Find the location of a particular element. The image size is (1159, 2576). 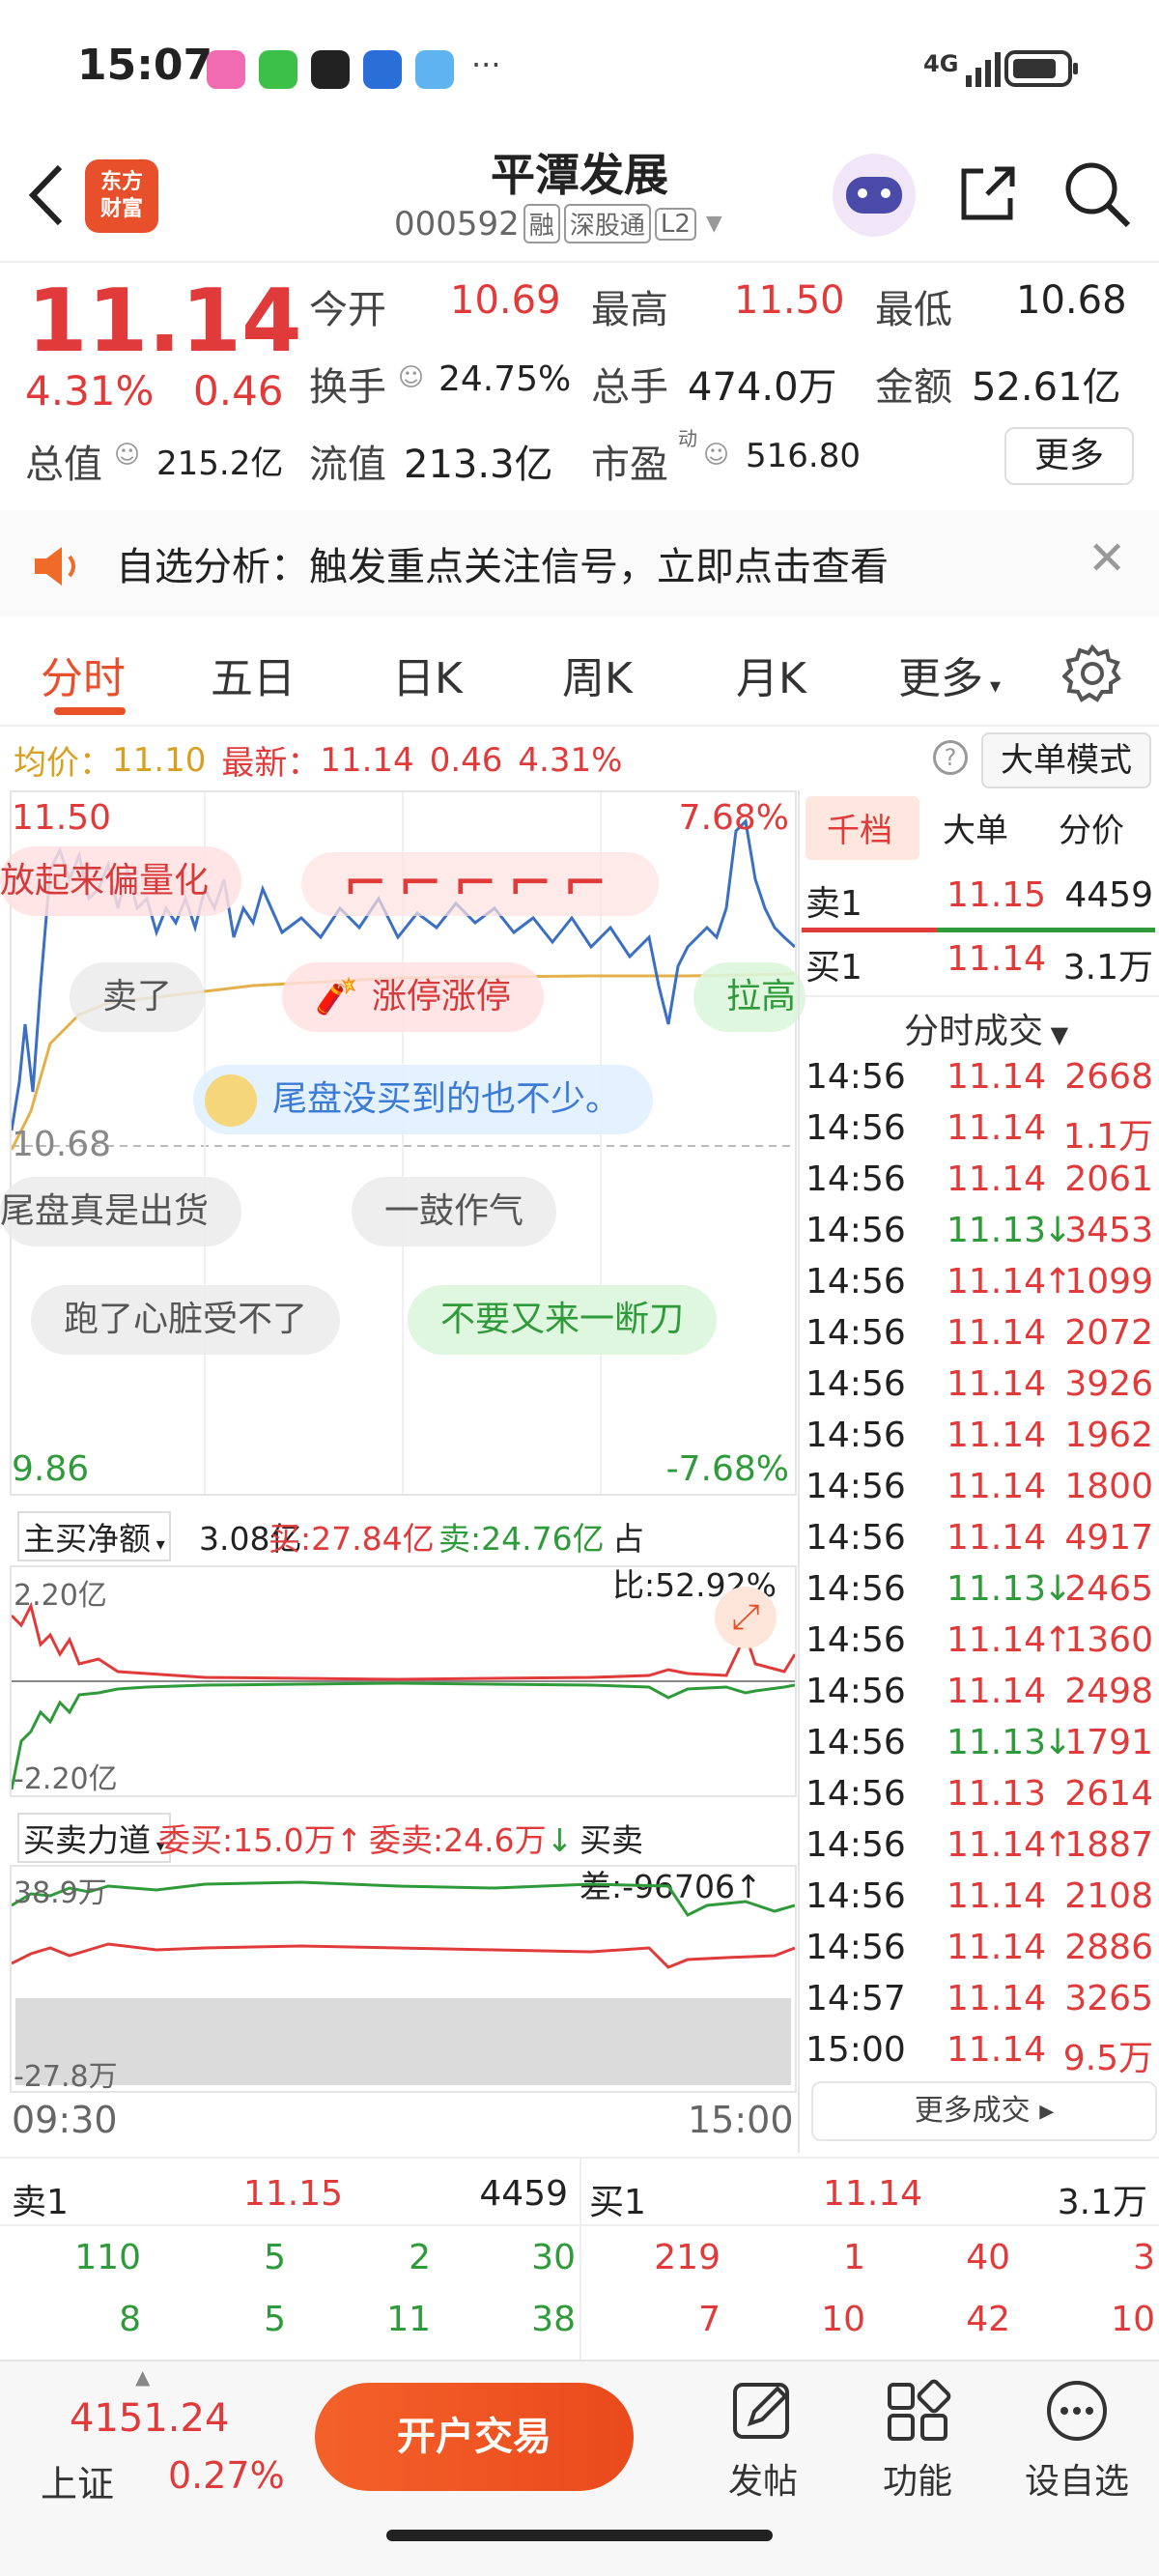

force-chart: 38.9万 -27.8万 is located at coordinates (403, 1980).